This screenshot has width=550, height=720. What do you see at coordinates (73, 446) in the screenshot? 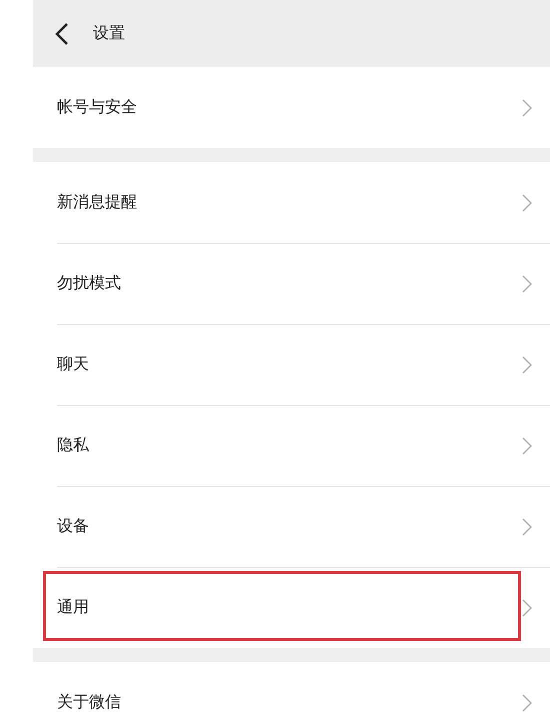
I see `row-label: 隐私` at bounding box center [73, 446].